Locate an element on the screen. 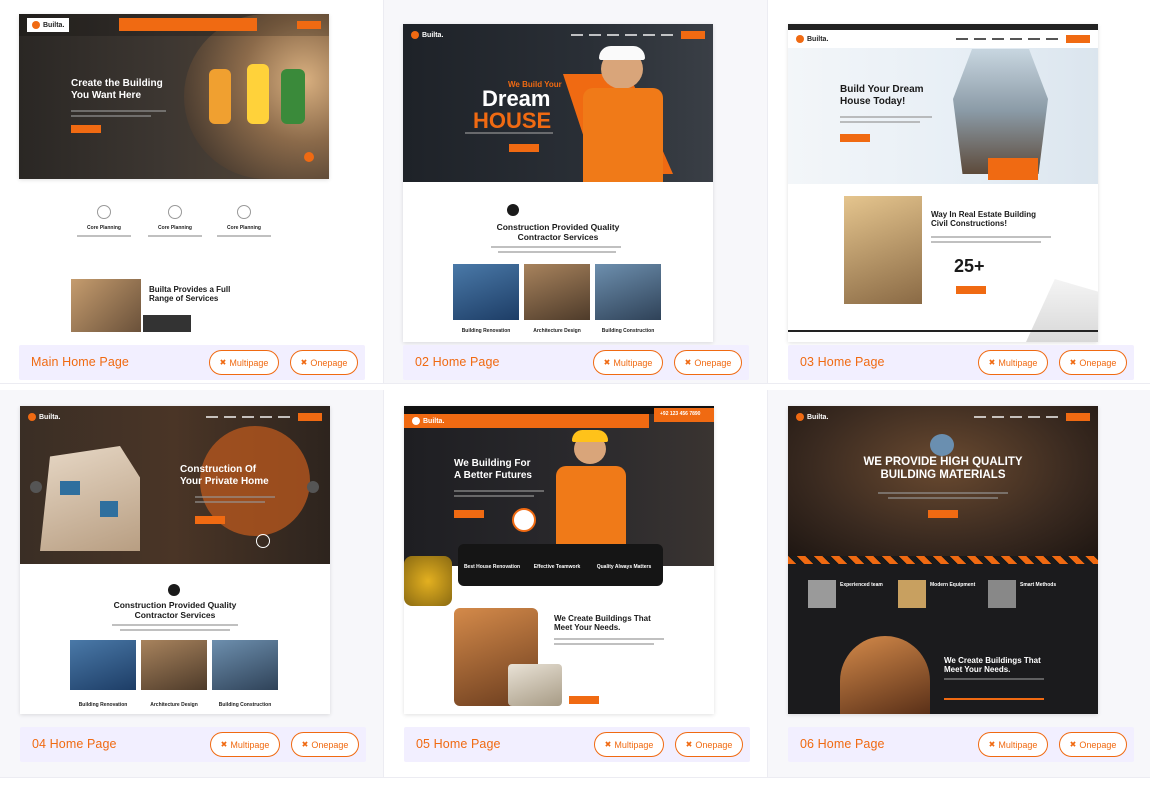 This screenshot has width=1150, height=790. page-title: 06 Home Page is located at coordinates (842, 744).